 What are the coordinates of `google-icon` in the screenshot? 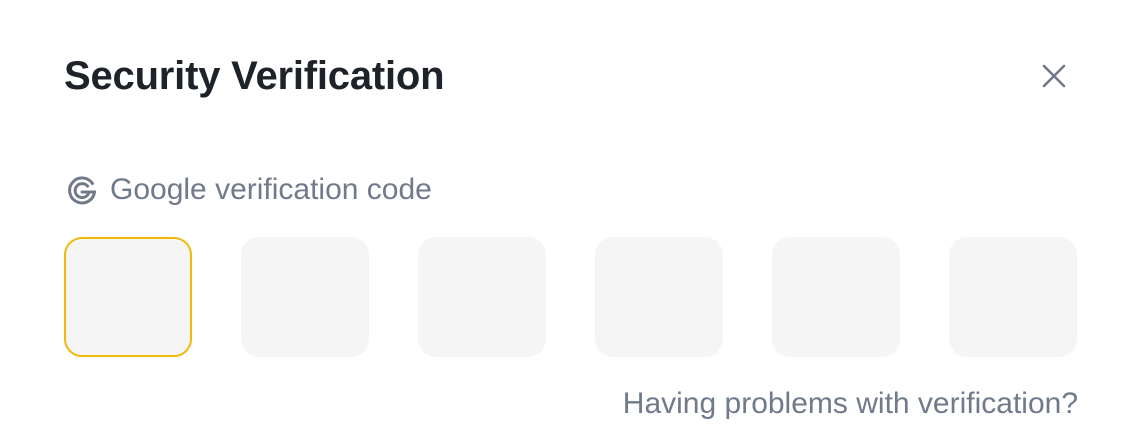 It's located at (82, 190).